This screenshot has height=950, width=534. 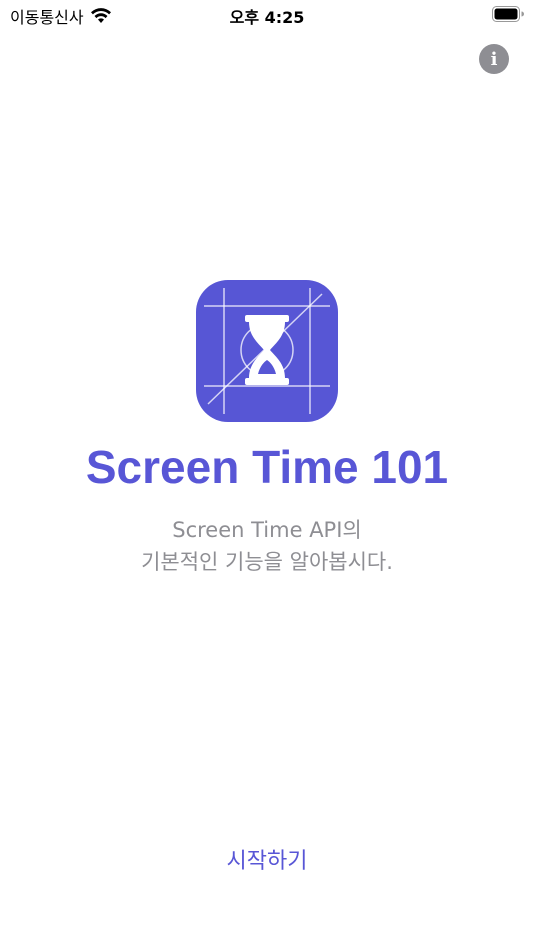 I want to click on description-line-2: 기본적인 기능을 알아봅시다., so click(x=267, y=562).